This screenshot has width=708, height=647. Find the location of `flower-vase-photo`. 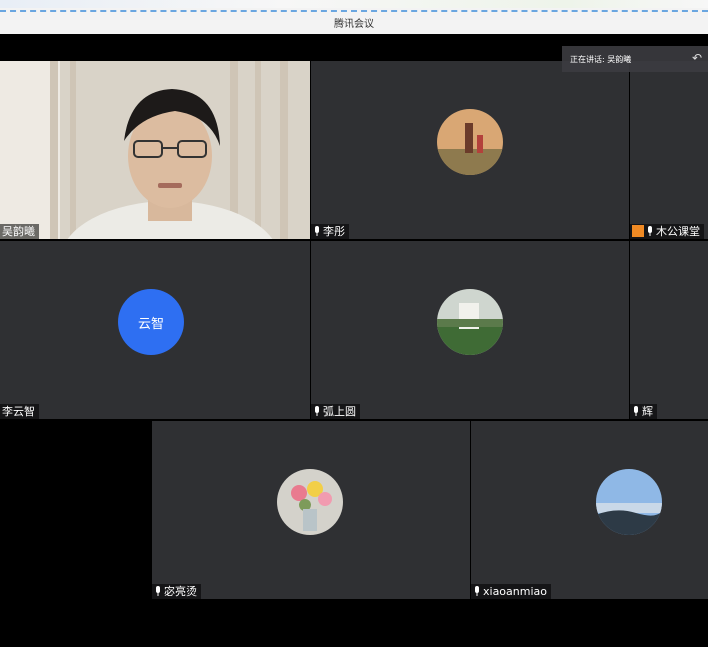

flower-vase-photo is located at coordinates (310, 502).